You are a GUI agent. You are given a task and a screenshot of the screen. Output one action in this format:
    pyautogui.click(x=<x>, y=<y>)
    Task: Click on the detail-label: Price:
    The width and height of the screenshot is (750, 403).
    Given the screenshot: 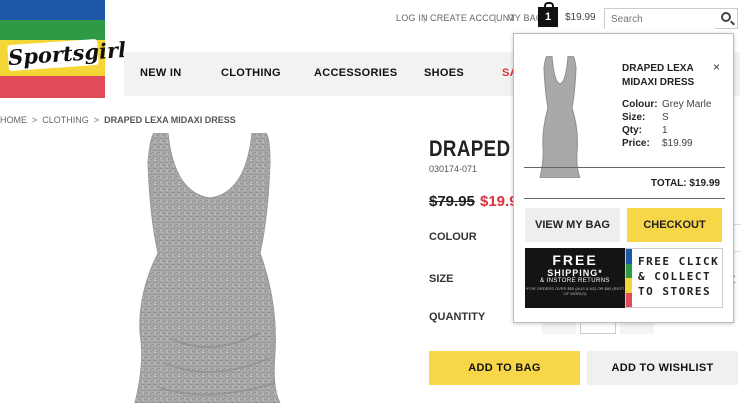 What is the action you would take?
    pyautogui.click(x=636, y=143)
    